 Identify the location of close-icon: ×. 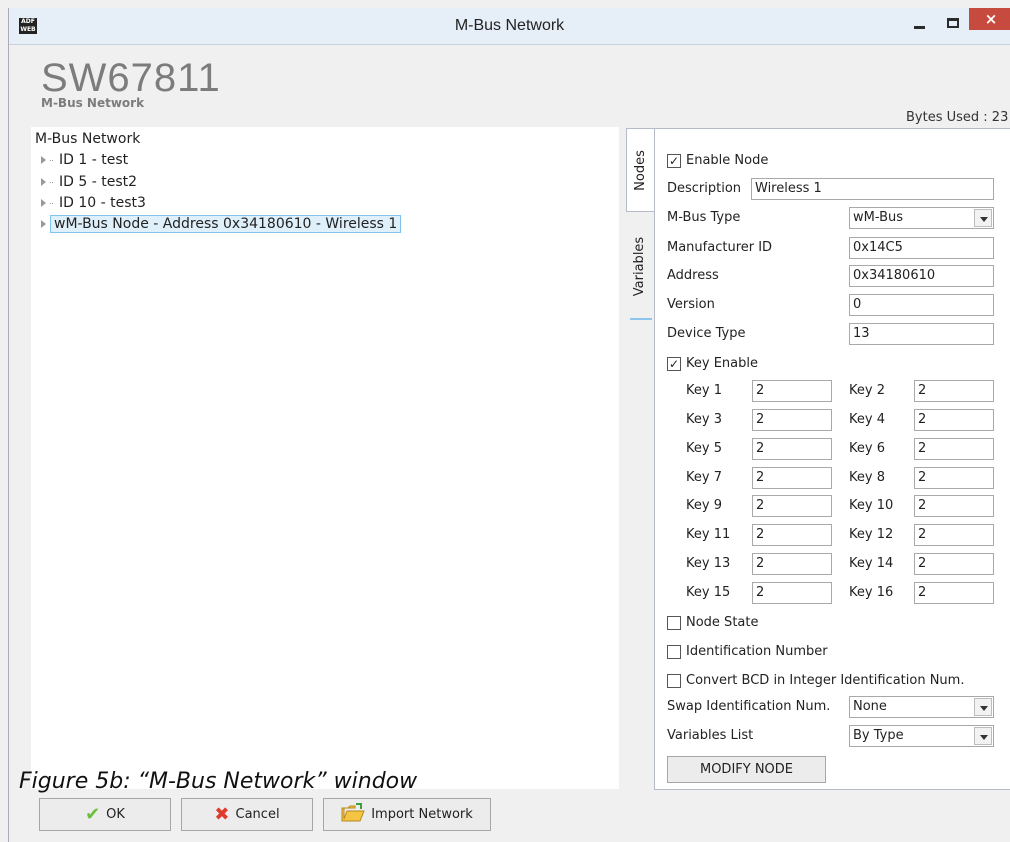
(991, 19).